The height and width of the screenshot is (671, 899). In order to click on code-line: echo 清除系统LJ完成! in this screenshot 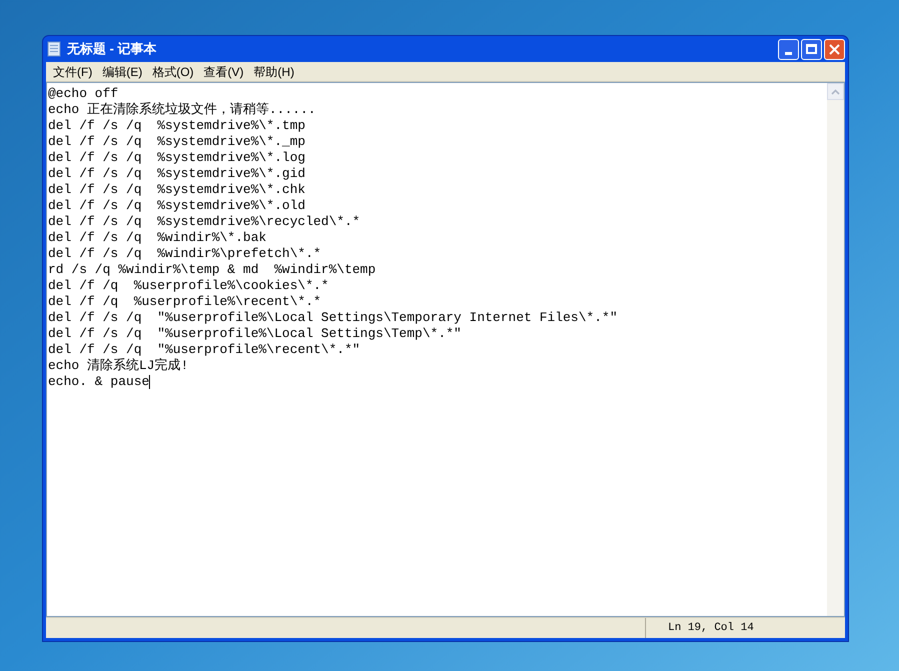, I will do `click(118, 366)`.